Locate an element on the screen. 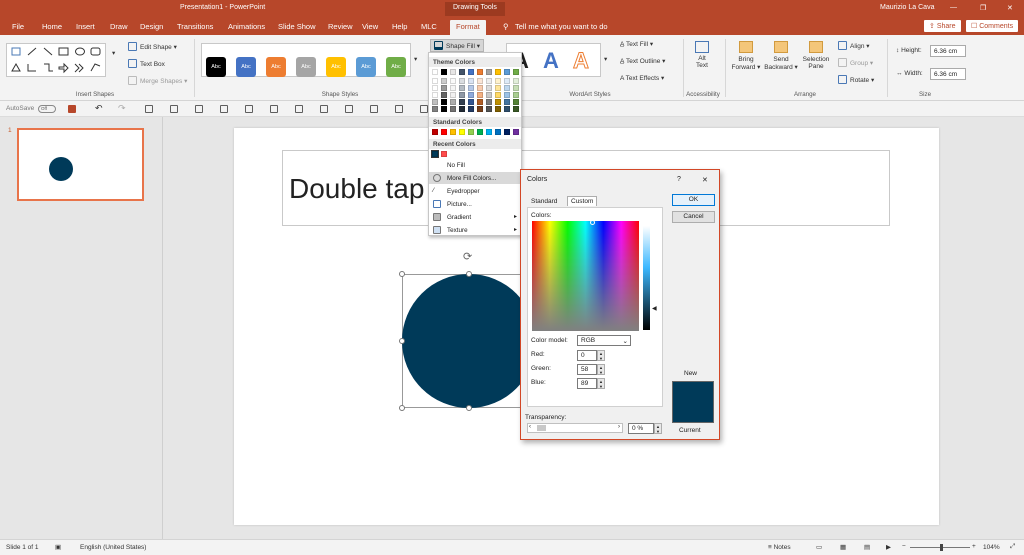 The height and width of the screenshot is (555, 1024). blue-input: 89 is located at coordinates (587, 383).